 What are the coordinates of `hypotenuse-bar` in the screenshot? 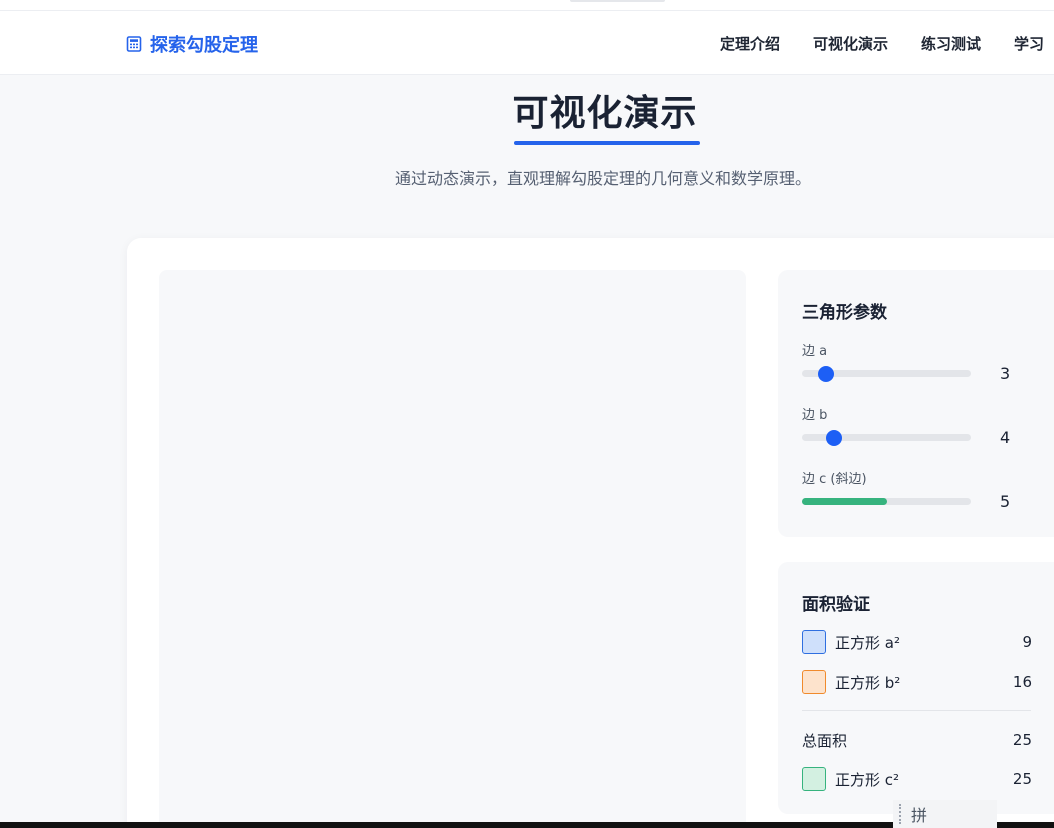 It's located at (886, 501).